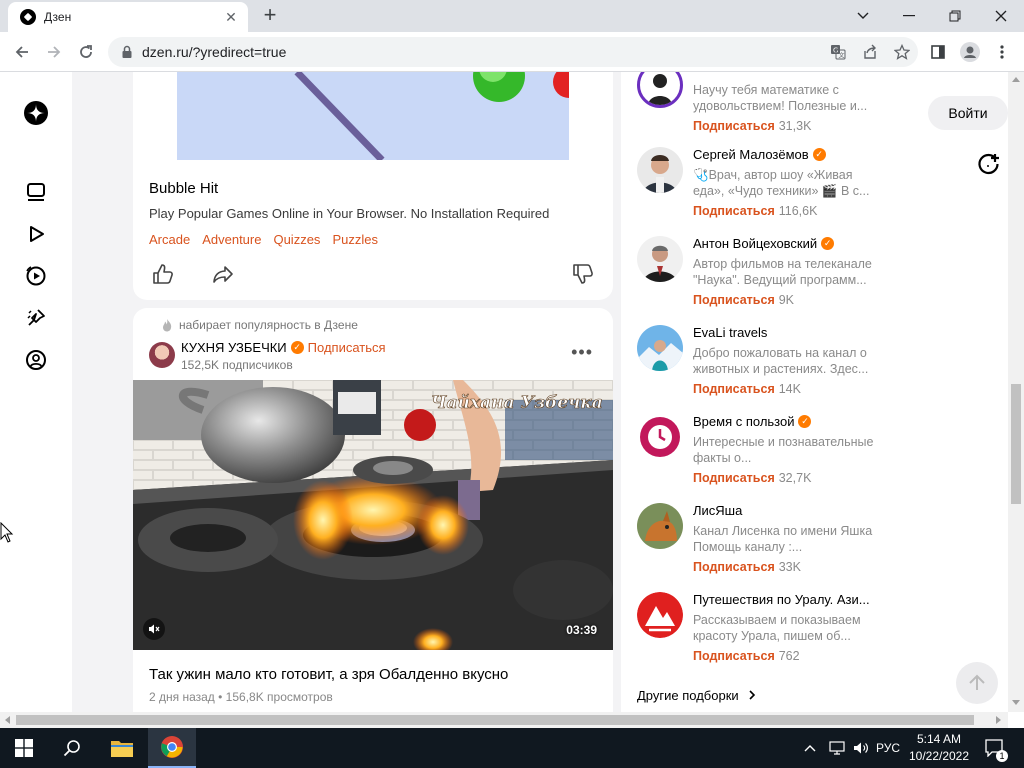 The image size is (1024, 768). I want to click on scroll-up-arrow-icon, so click(1016, 79).